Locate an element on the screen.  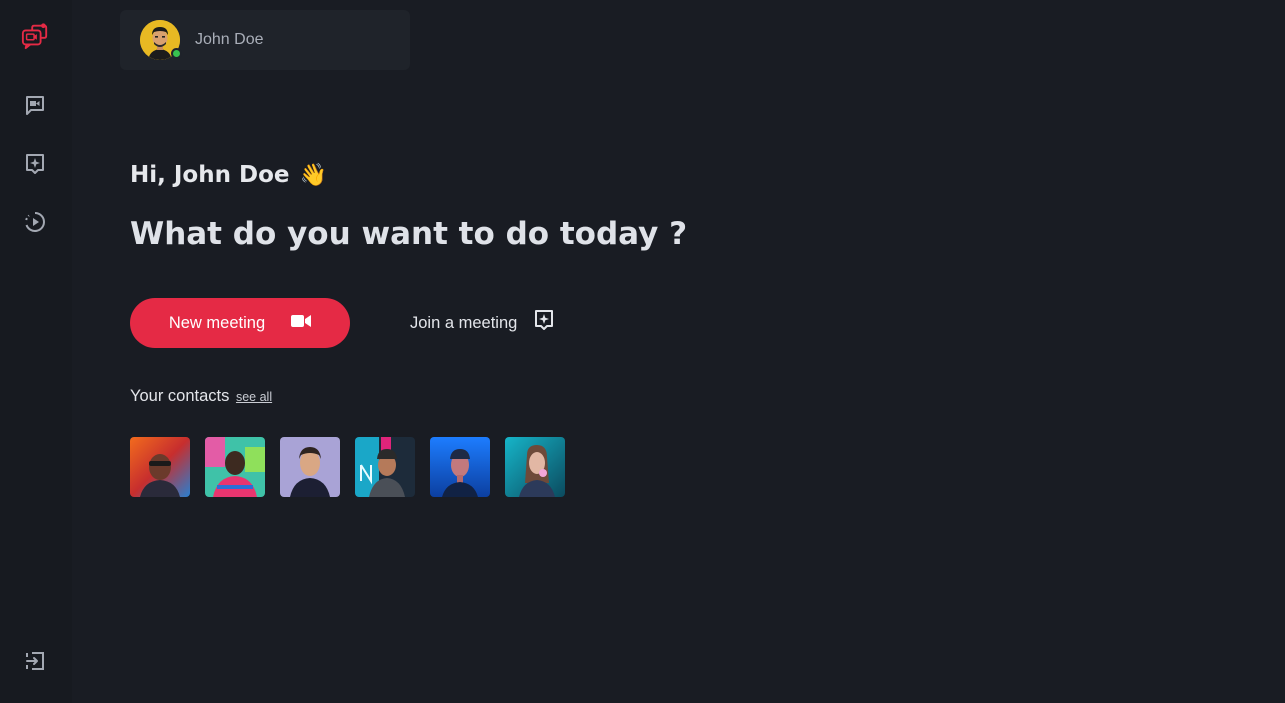
page-headline: What do you want to do today ? is located at coordinates (409, 234).